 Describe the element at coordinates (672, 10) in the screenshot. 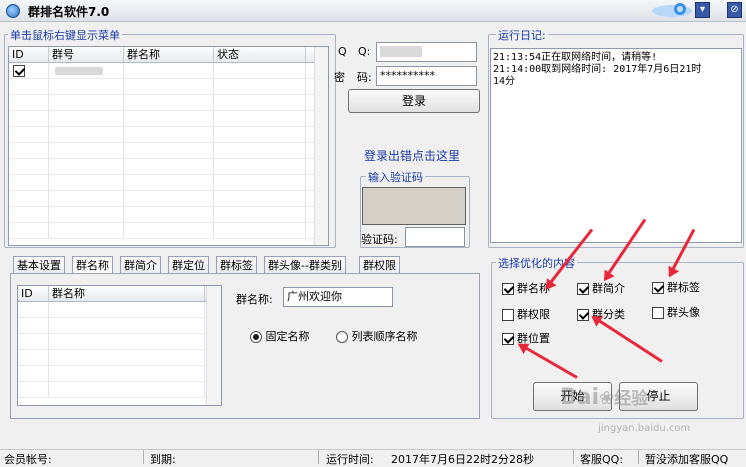

I see `skin-decoration-icon` at that location.